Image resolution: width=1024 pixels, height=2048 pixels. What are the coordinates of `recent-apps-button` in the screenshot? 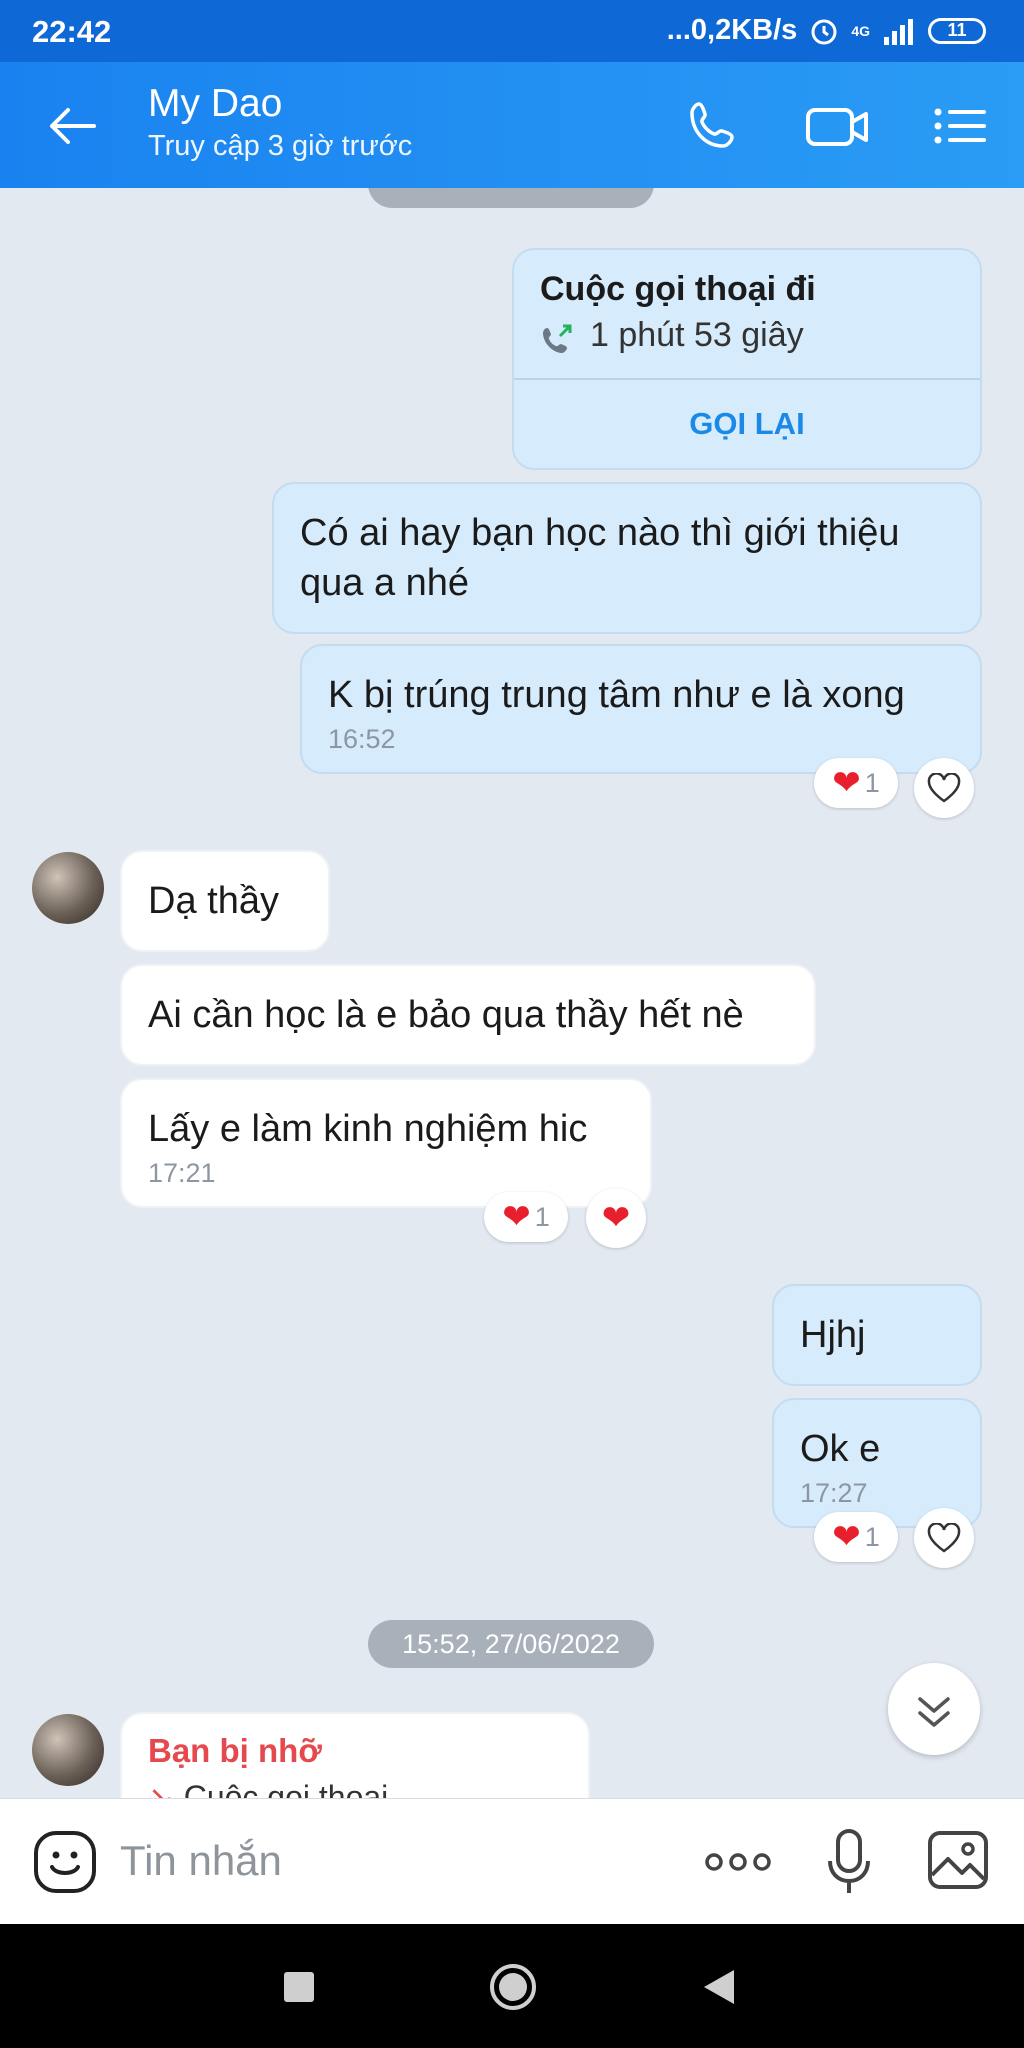 It's located at (299, 1987).